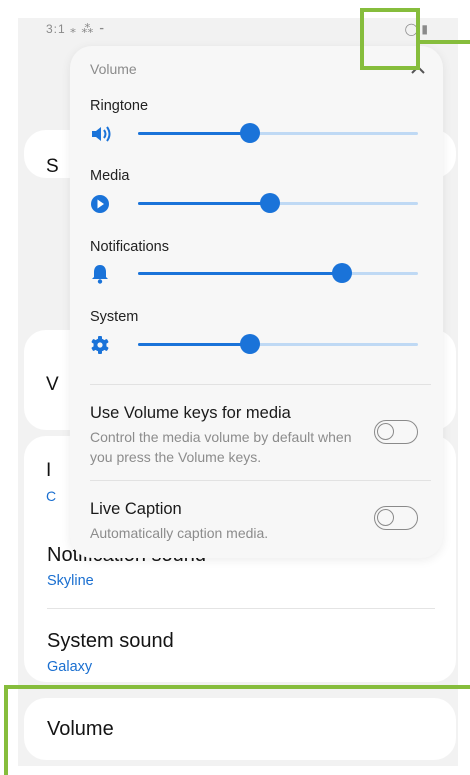  I want to click on notifications-label: Notifications, so click(129, 247).